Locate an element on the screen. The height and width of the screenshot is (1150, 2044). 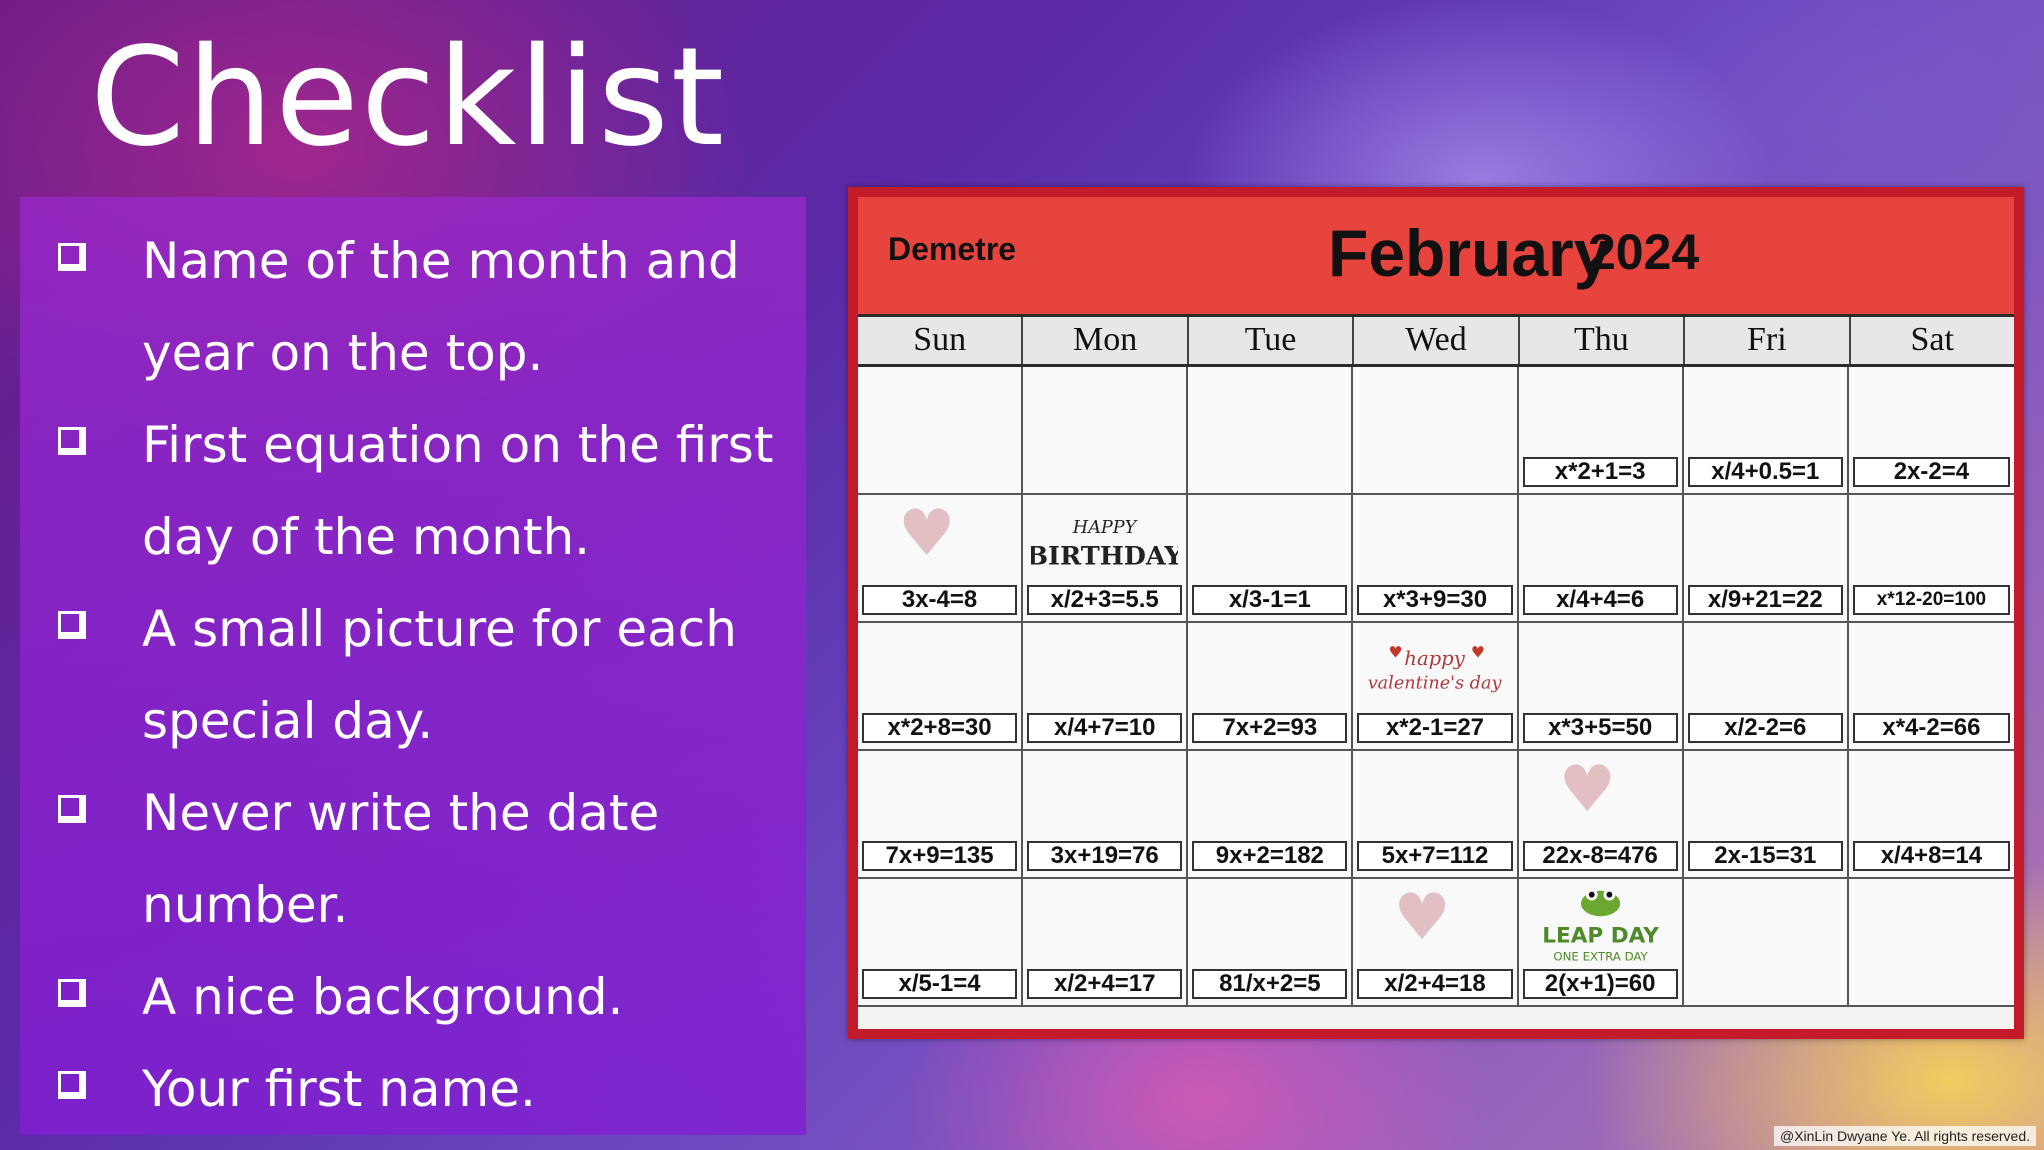
checklist-item-text: A small picture for each is located at coordinates (439, 629).